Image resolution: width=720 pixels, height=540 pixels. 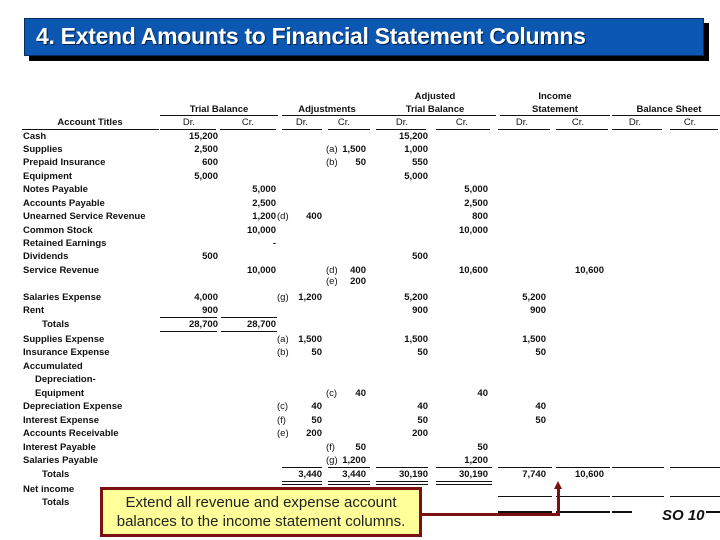 What do you see at coordinates (558, 485) in the screenshot?
I see `arrow-up-icon` at bounding box center [558, 485].